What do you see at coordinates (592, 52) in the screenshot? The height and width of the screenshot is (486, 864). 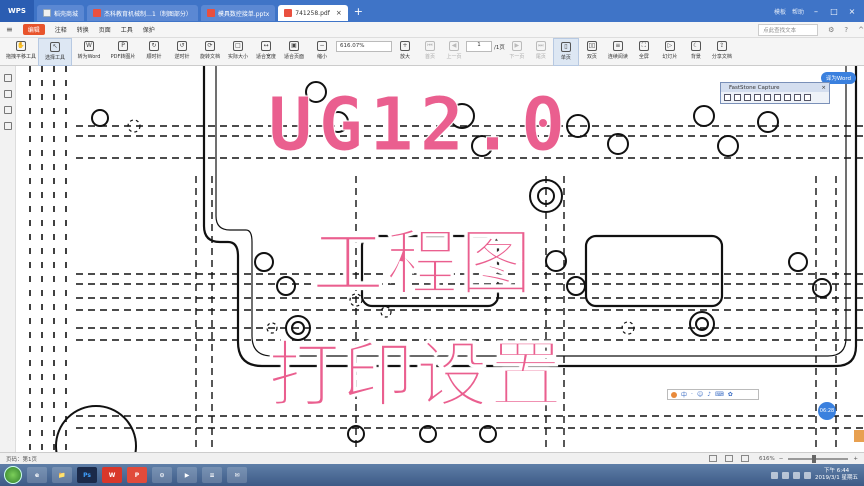 I see `tool-view_tools-1: ▯▯ 双页` at bounding box center [592, 52].